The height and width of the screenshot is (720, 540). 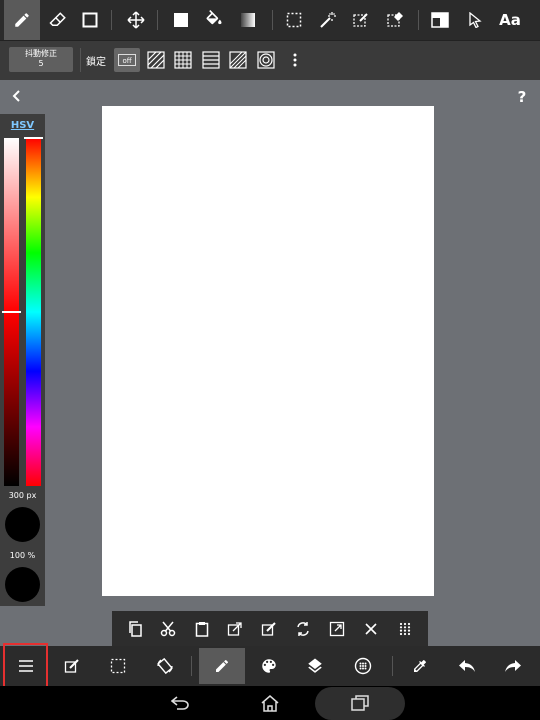 I want to click on opacity-preview, so click(x=22, y=584).